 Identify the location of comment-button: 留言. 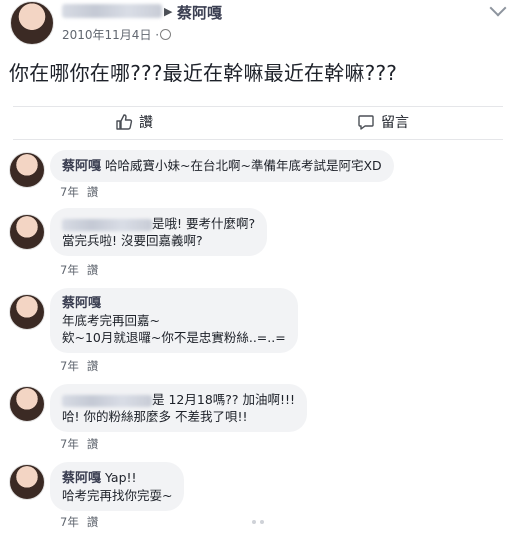
(383, 122).